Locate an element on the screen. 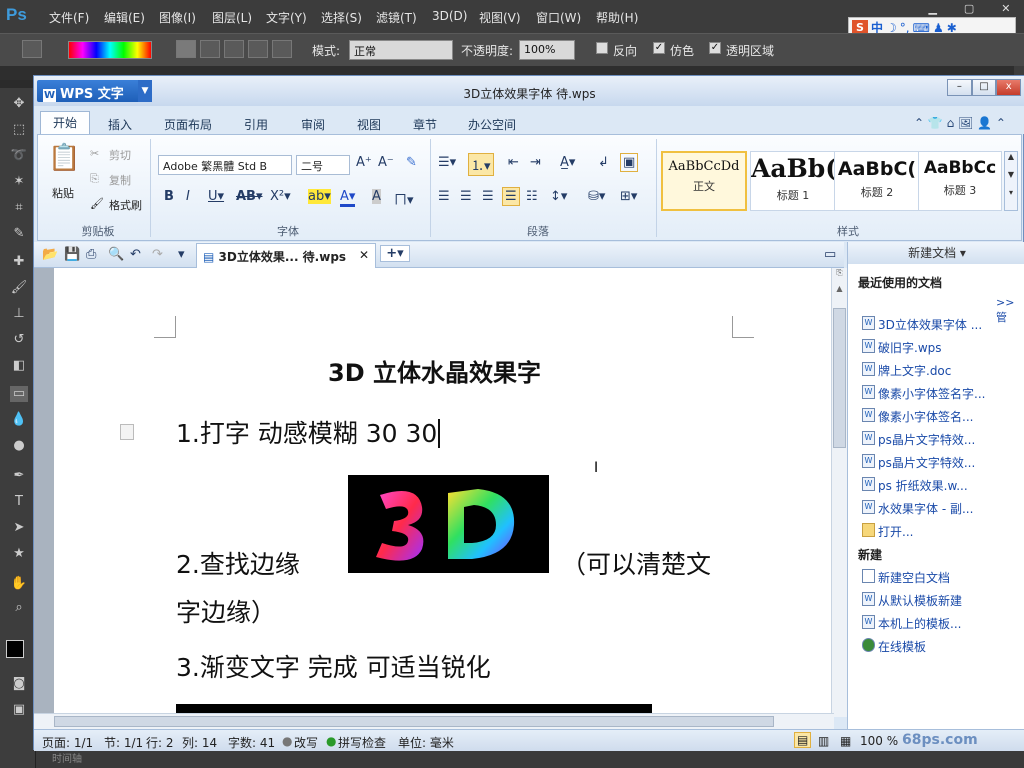  reverse-checkbox is located at coordinates (602, 48).